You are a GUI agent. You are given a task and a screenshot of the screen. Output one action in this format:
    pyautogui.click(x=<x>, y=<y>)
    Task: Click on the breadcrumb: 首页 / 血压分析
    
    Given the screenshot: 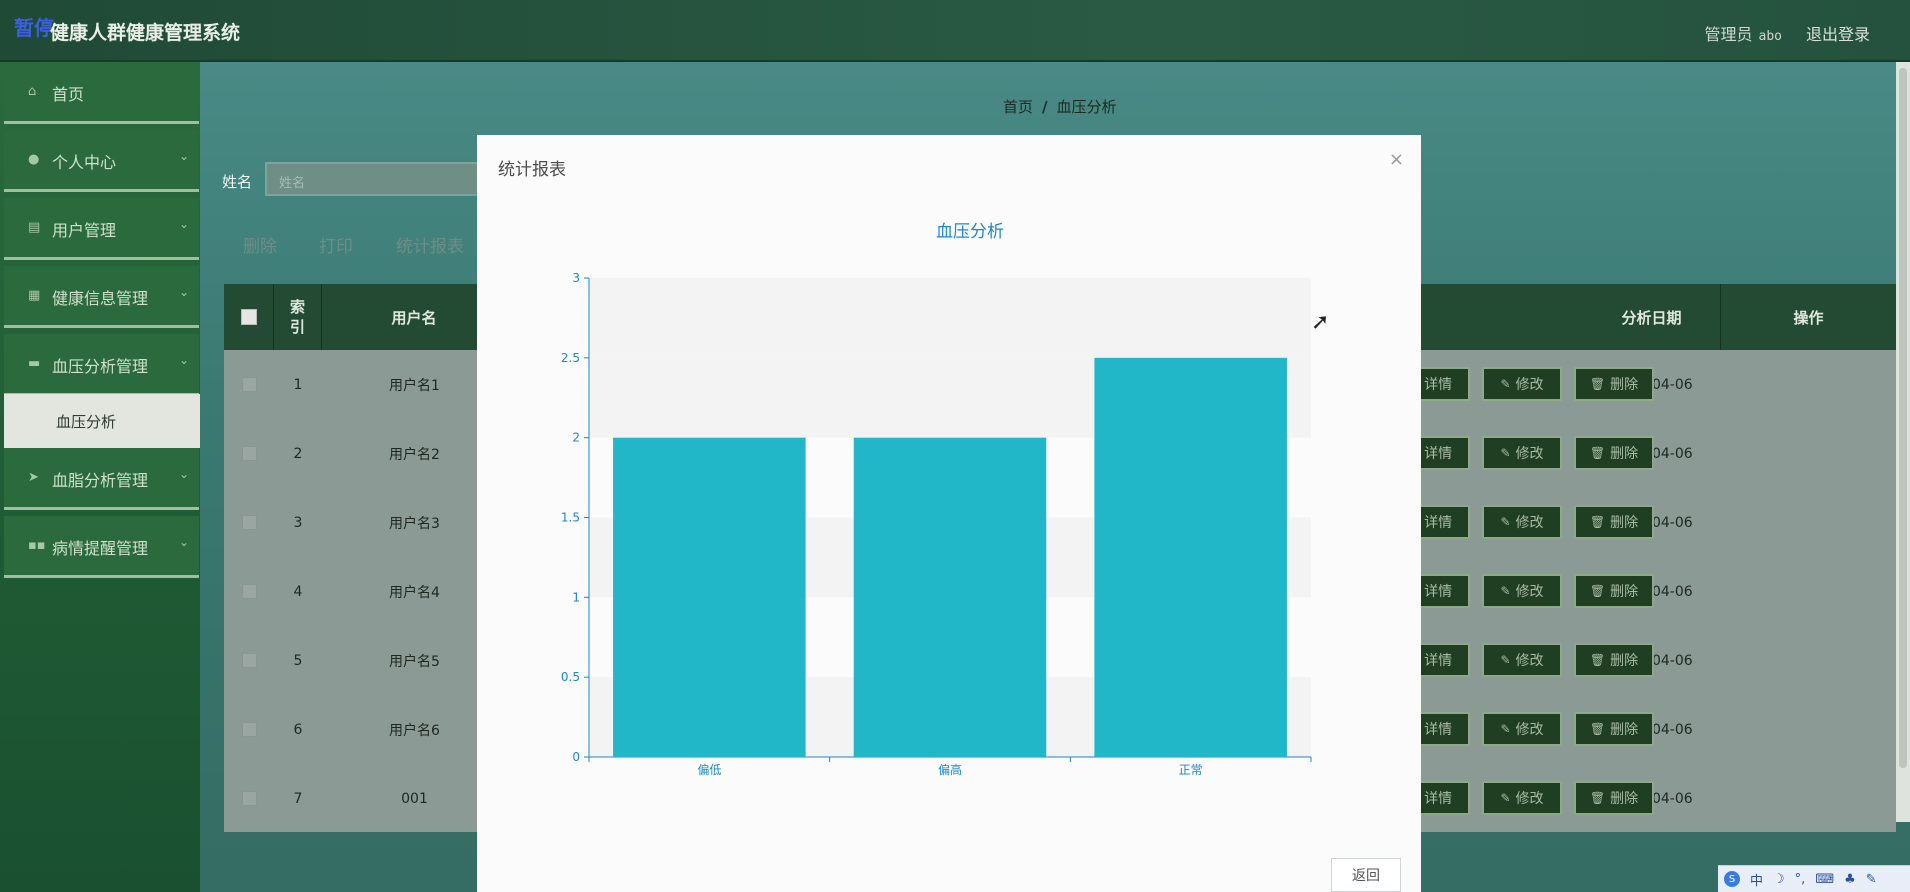 What is the action you would take?
    pyautogui.click(x=1060, y=106)
    